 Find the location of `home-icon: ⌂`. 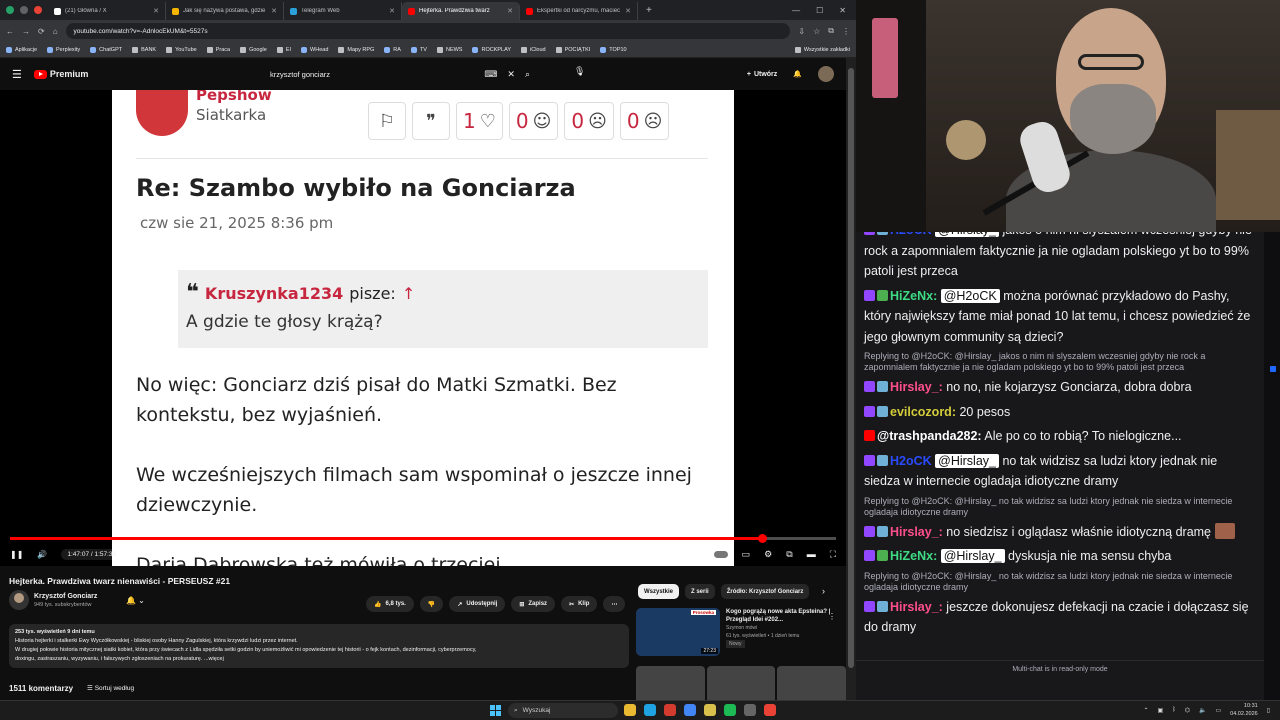

home-icon: ⌂ is located at coordinates (55, 31).